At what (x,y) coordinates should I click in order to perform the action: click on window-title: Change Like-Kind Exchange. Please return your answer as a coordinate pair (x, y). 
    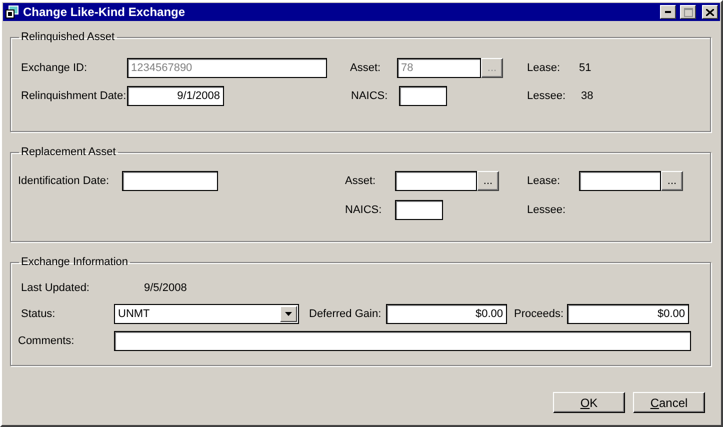
    Looking at the image, I should click on (104, 12).